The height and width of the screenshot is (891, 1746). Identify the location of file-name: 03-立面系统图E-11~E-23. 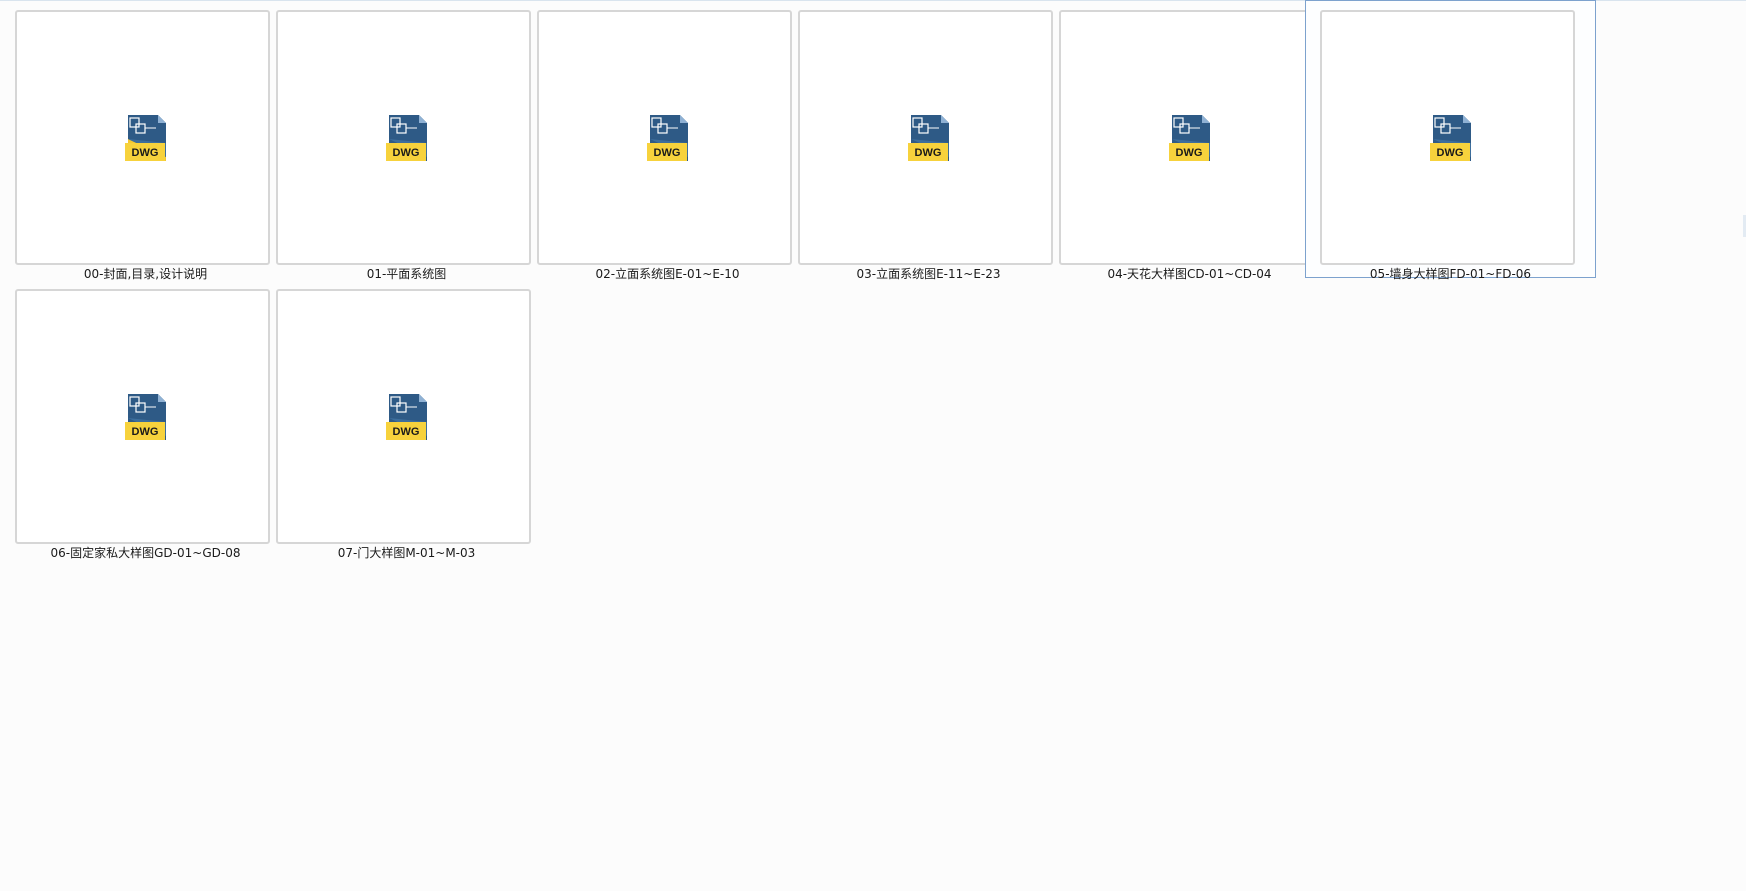
(928, 274).